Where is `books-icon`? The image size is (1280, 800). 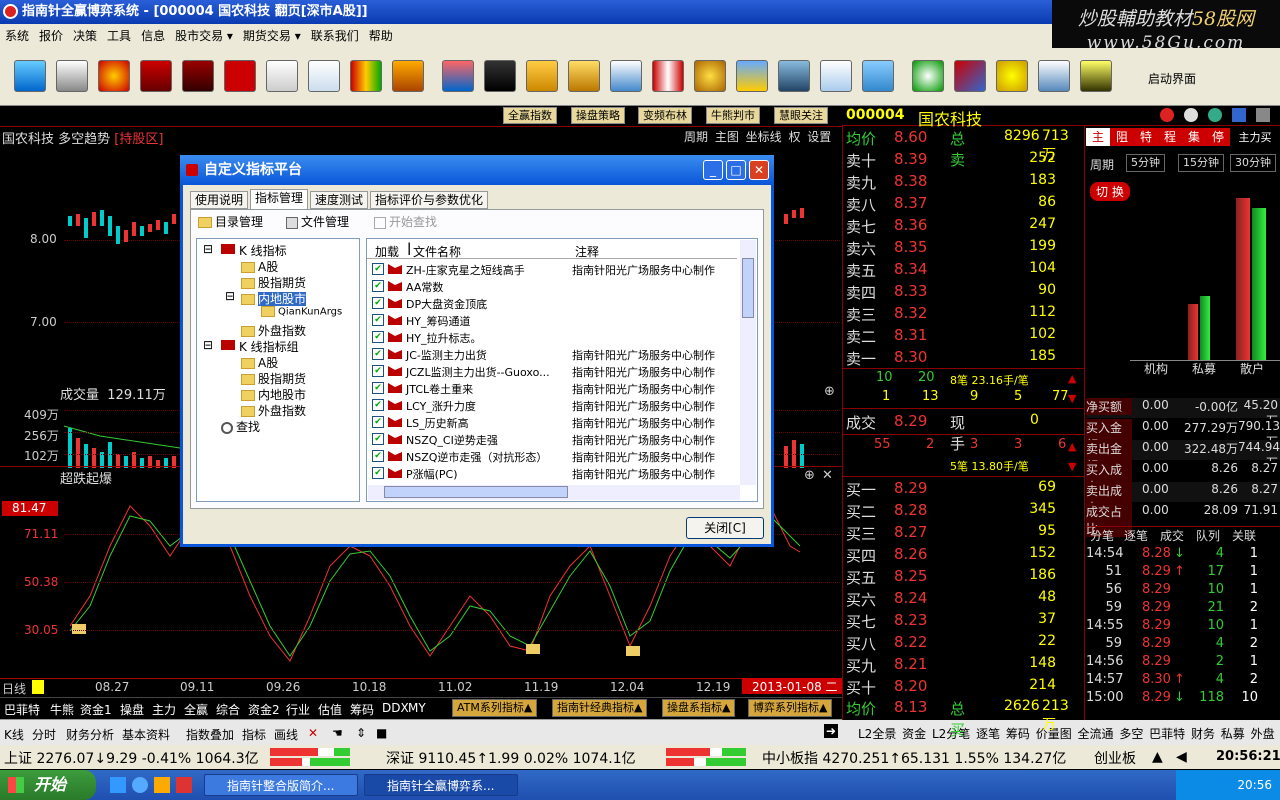
books-icon is located at coordinates (408, 76).